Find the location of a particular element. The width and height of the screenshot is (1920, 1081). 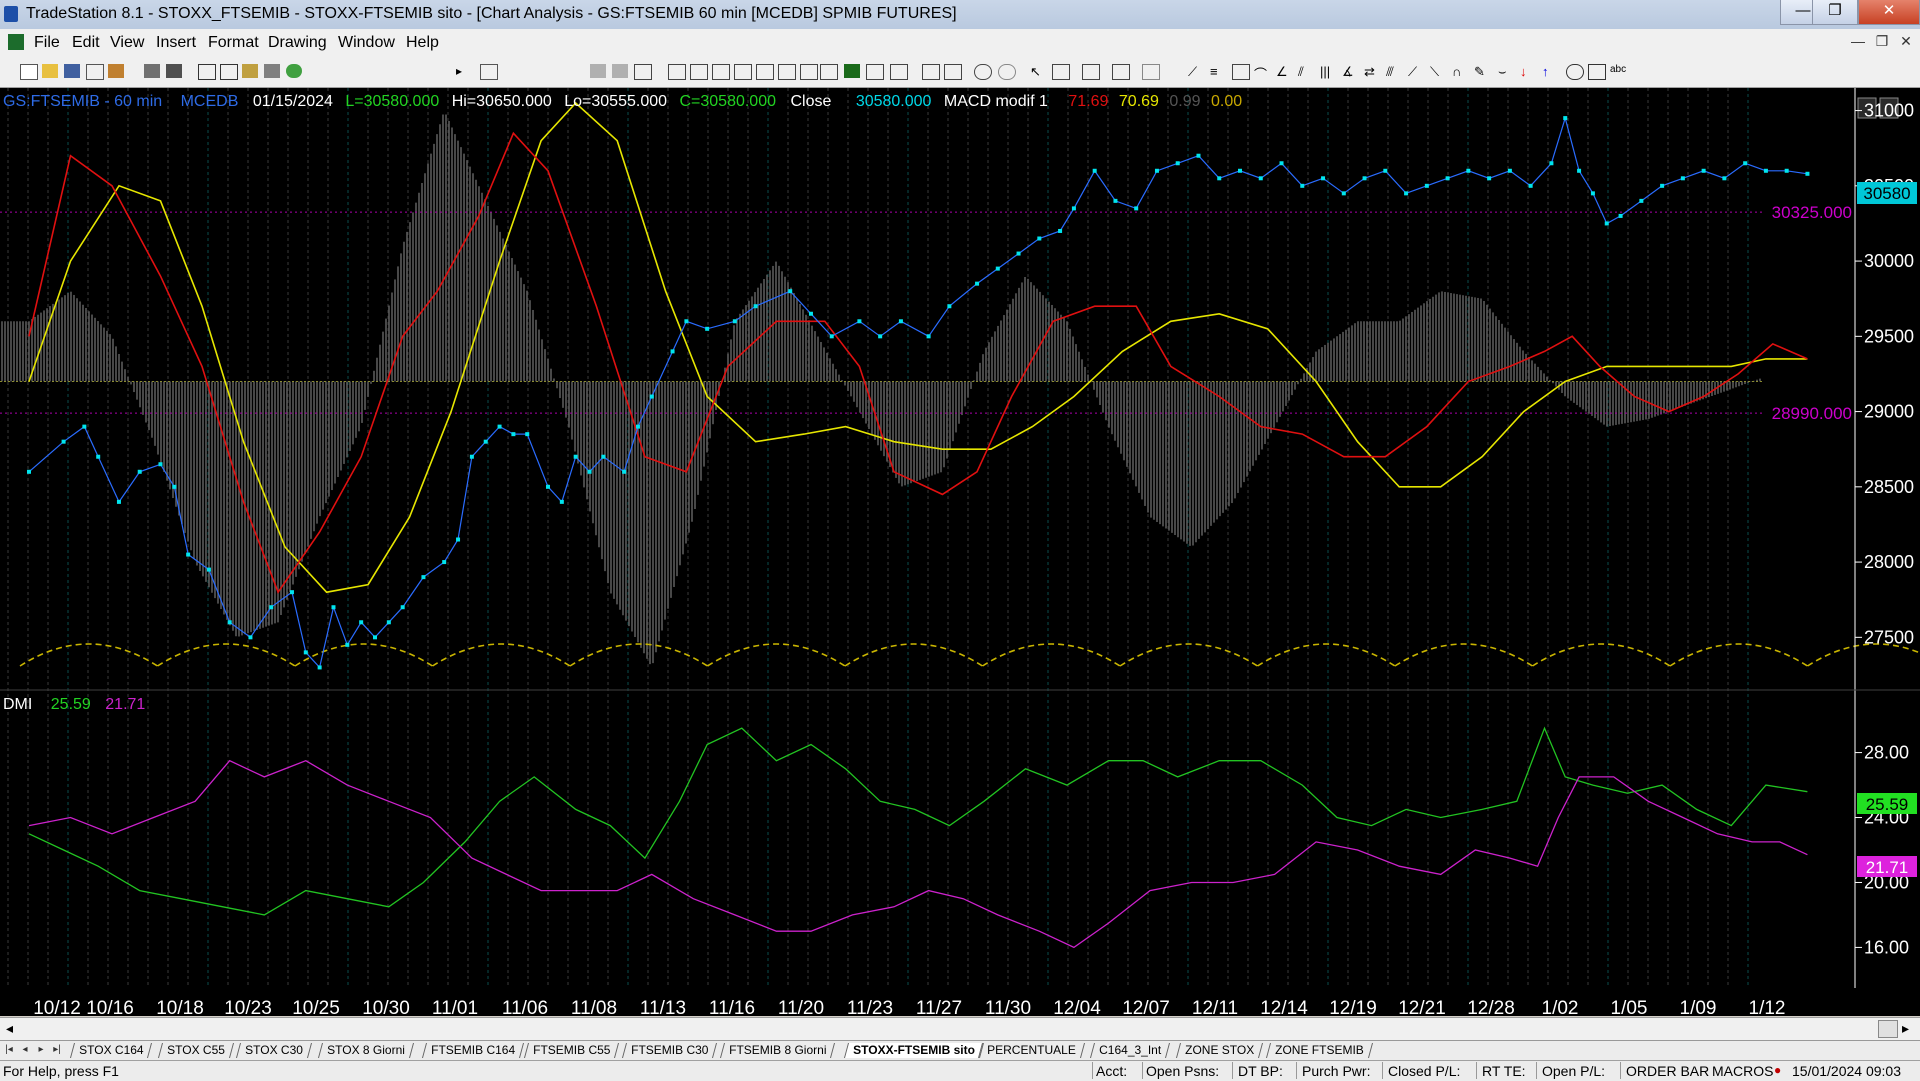

mdi-restore-icon: ❐ is located at coordinates (1882, 42).